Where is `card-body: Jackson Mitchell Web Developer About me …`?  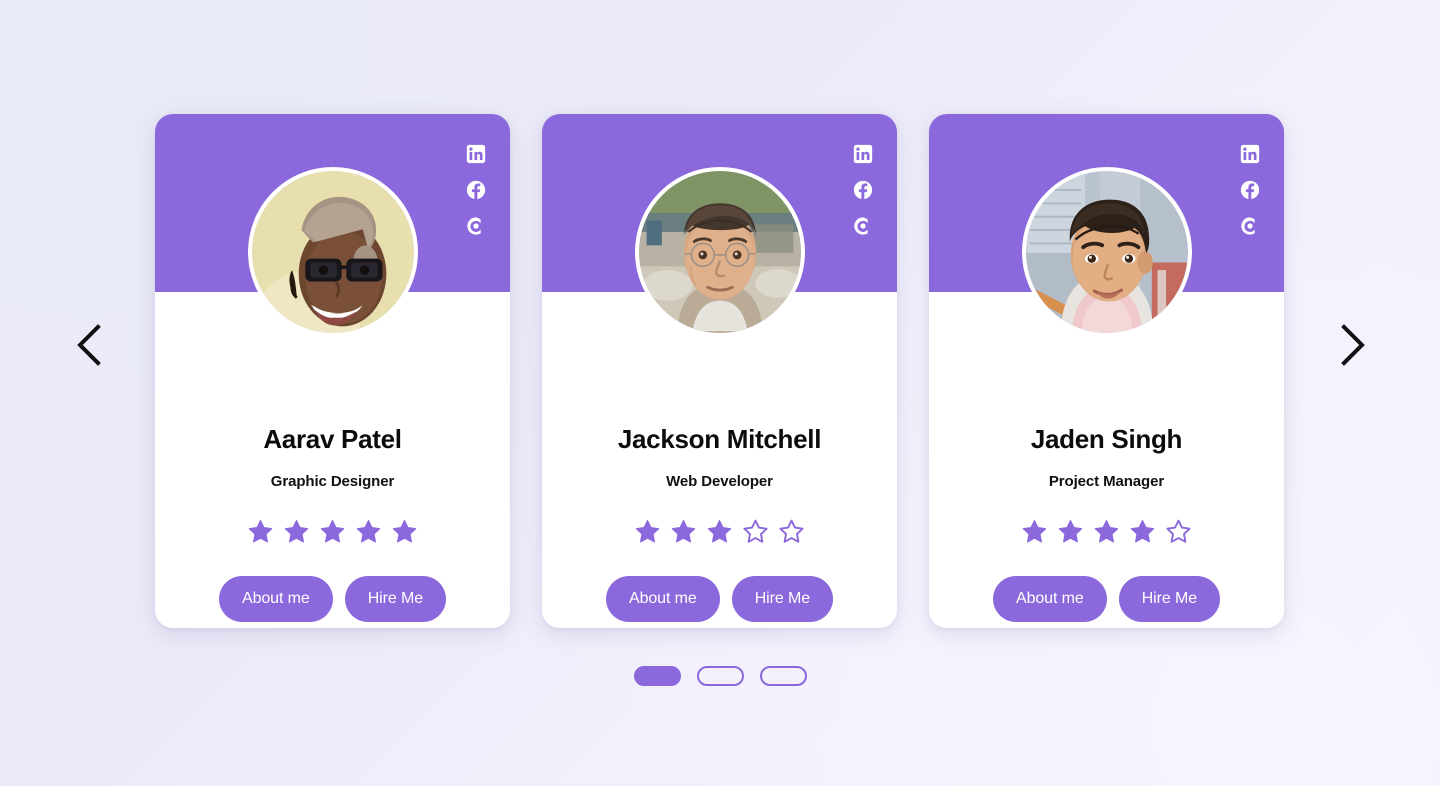
card-body: Jackson Mitchell Web Developer About me … is located at coordinates (719, 460).